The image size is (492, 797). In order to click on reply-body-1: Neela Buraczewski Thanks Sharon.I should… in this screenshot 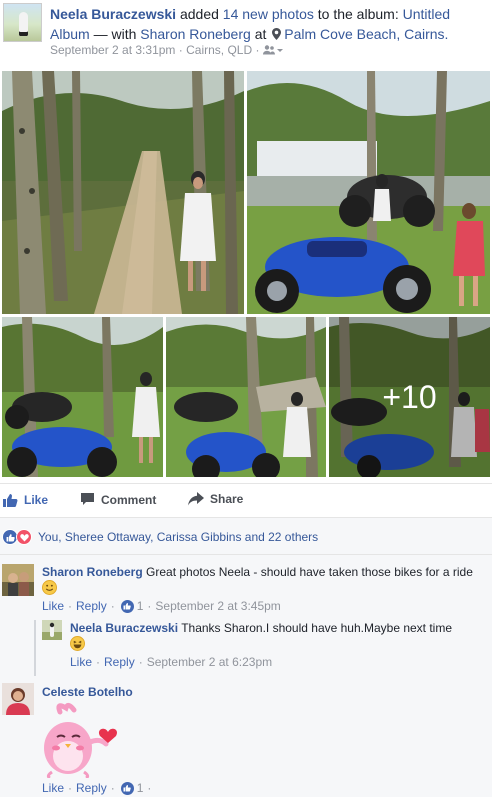, I will do `click(279, 636)`.